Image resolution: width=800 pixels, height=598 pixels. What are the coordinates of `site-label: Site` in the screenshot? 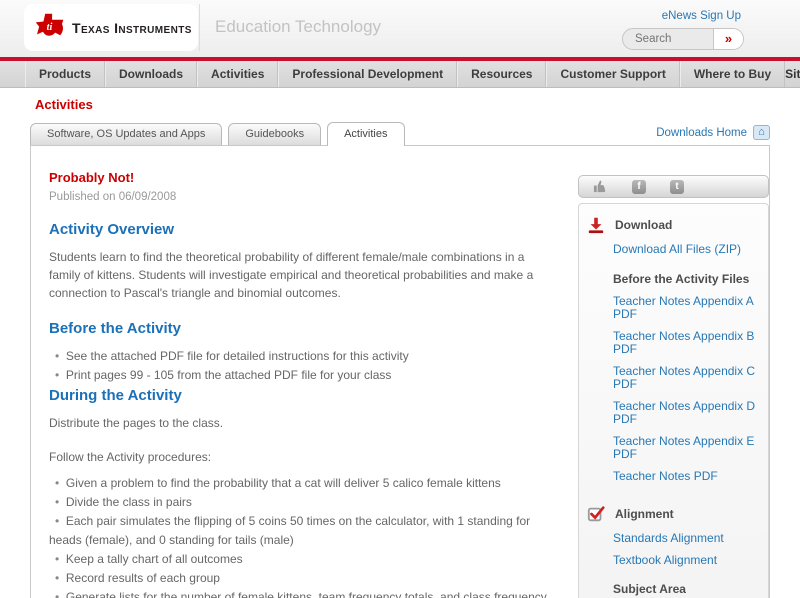 It's located at (792, 74).